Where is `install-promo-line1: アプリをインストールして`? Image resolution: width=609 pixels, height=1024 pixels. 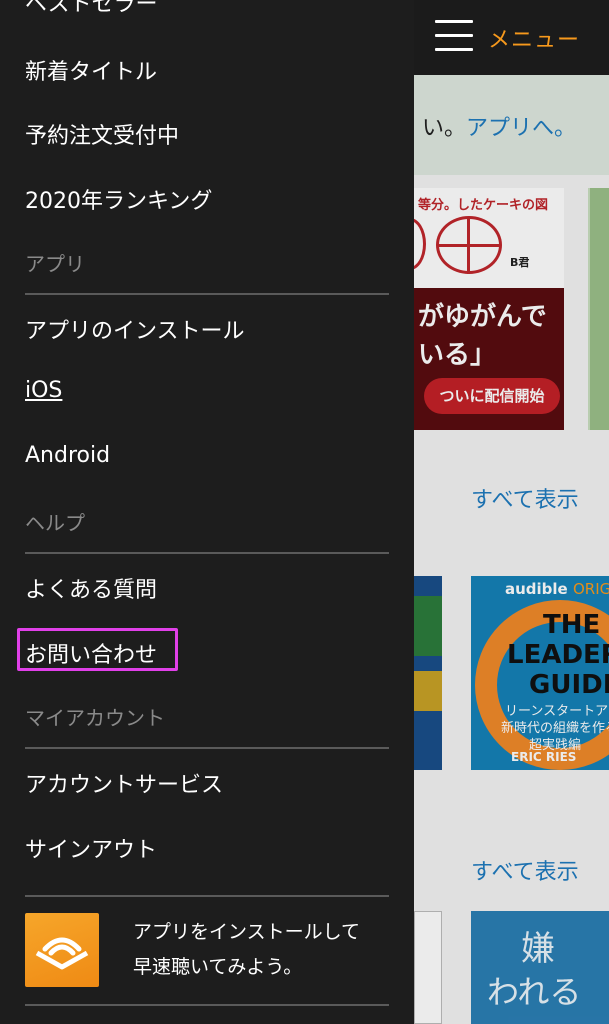
install-promo-line1: アプリをインストールして is located at coordinates (246, 930).